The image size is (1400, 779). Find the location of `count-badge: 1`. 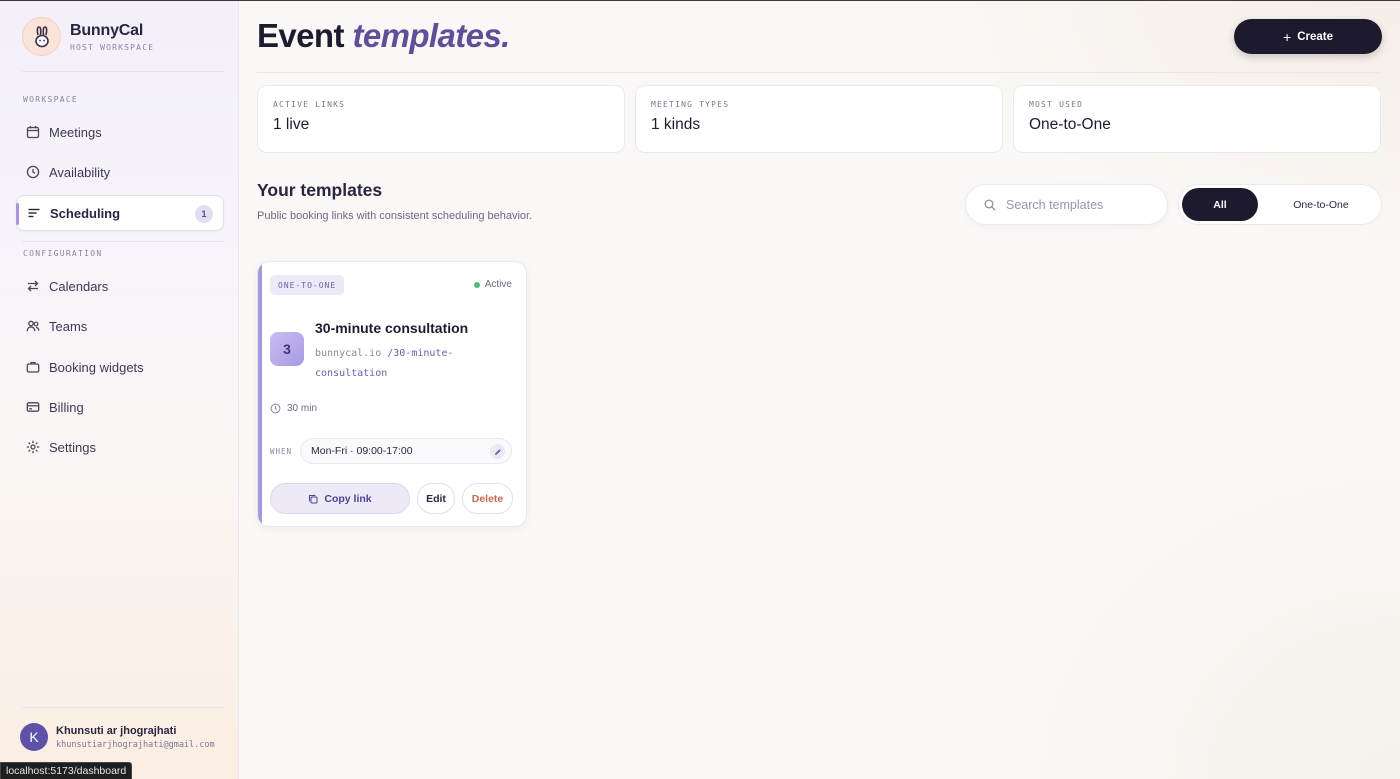

count-badge: 1 is located at coordinates (204, 214).